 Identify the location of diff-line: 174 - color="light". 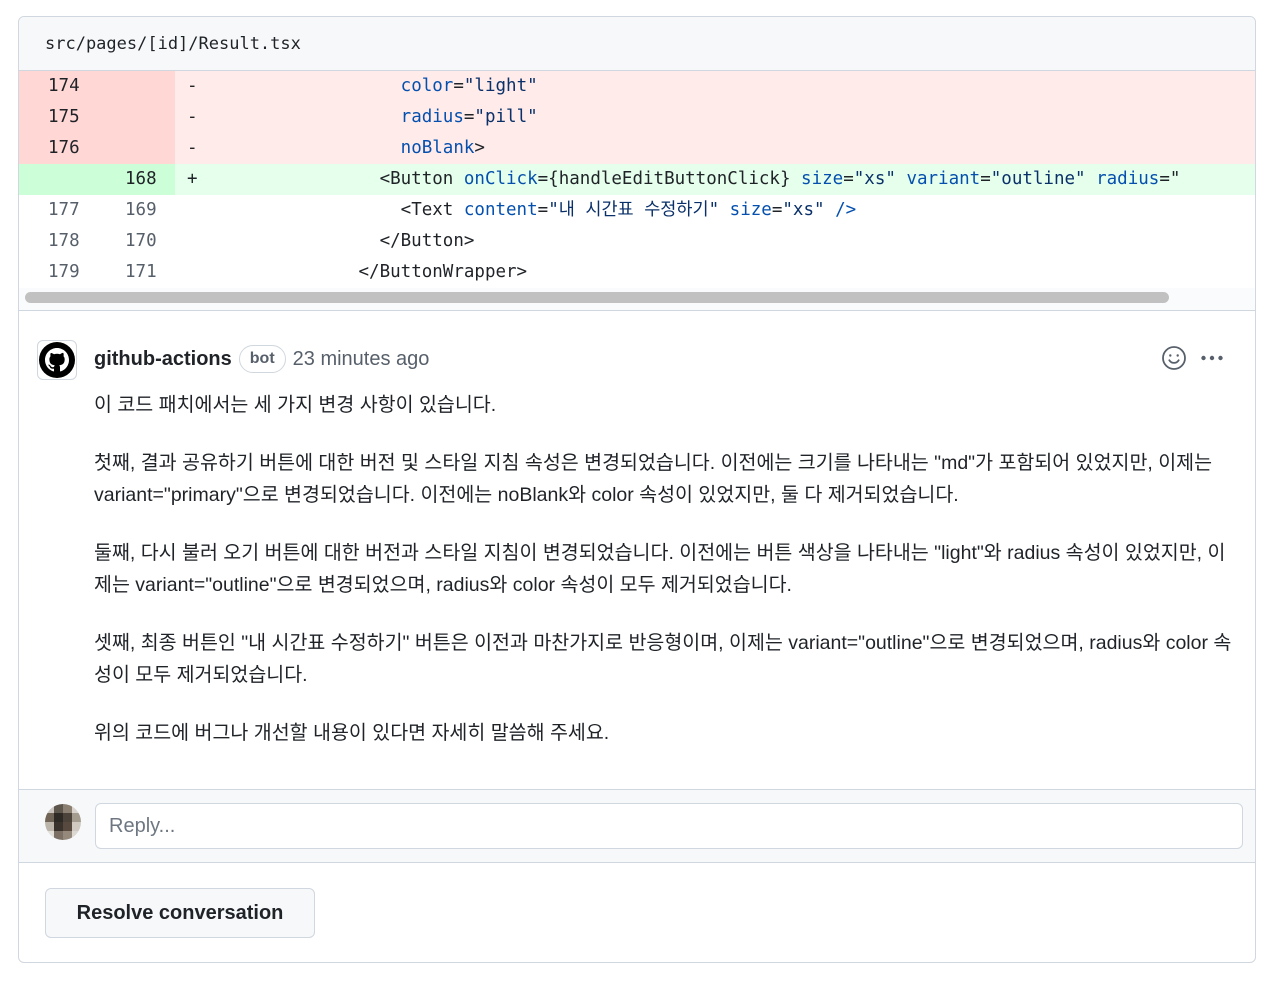
(637, 86).